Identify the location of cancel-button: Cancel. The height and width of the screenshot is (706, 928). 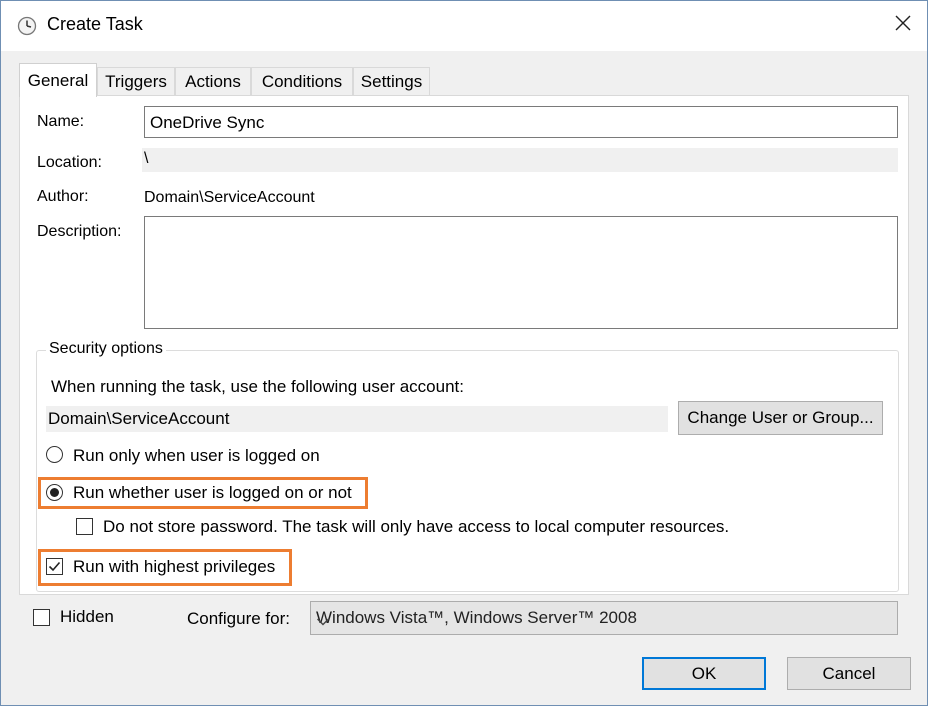
(849, 673).